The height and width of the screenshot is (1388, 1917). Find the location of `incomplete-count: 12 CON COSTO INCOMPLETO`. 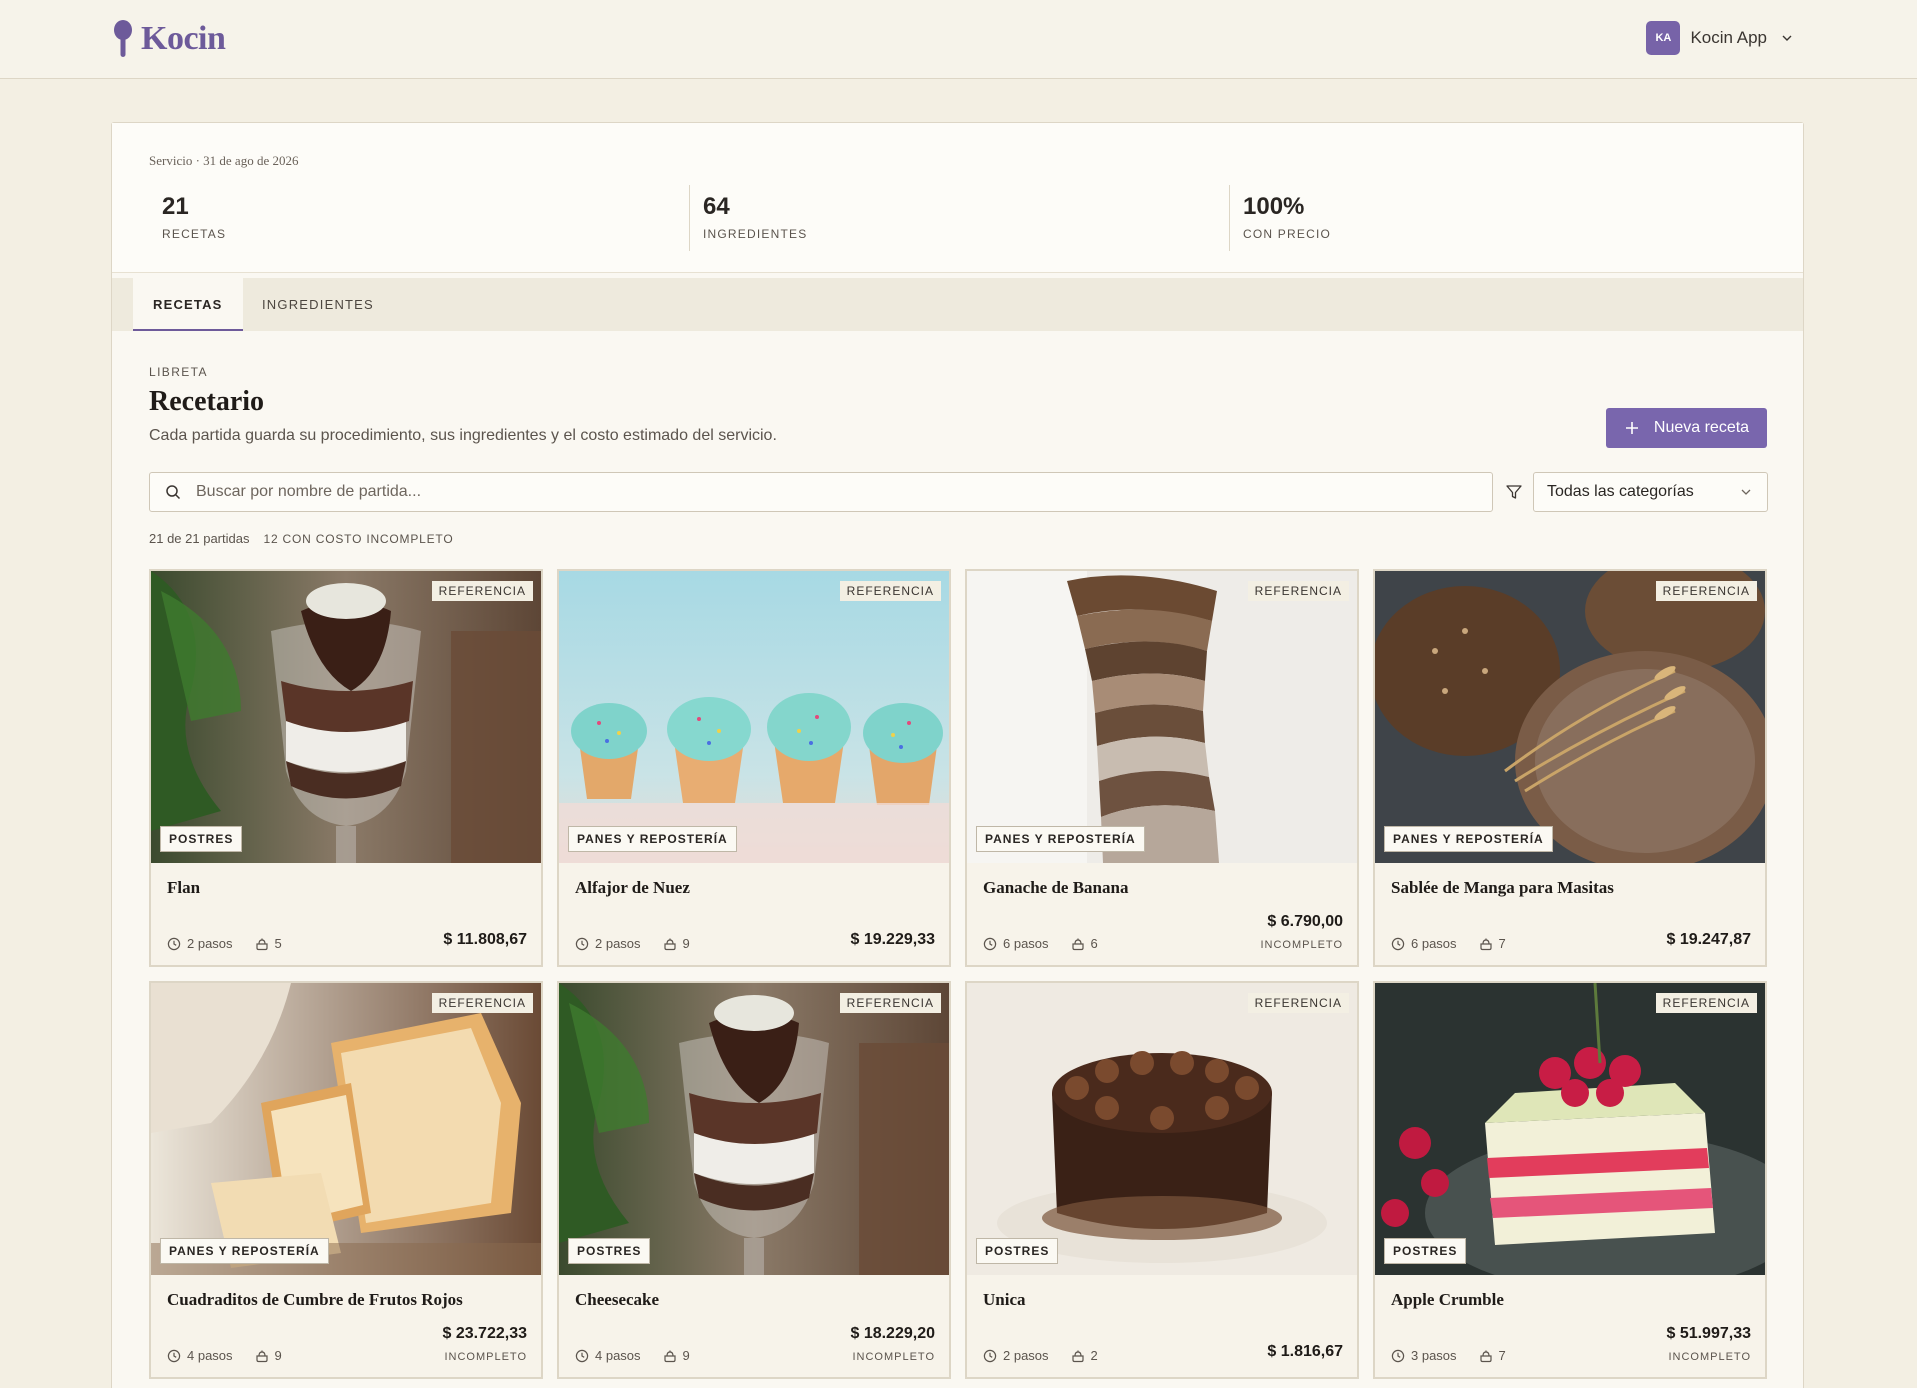

incomplete-count: 12 CON COSTO INCOMPLETO is located at coordinates (358, 539).